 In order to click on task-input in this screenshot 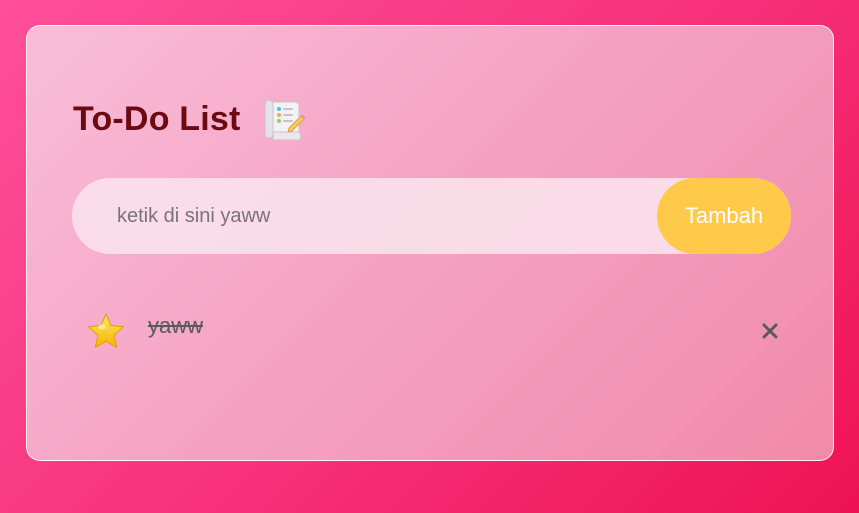, I will do `click(364, 216)`.